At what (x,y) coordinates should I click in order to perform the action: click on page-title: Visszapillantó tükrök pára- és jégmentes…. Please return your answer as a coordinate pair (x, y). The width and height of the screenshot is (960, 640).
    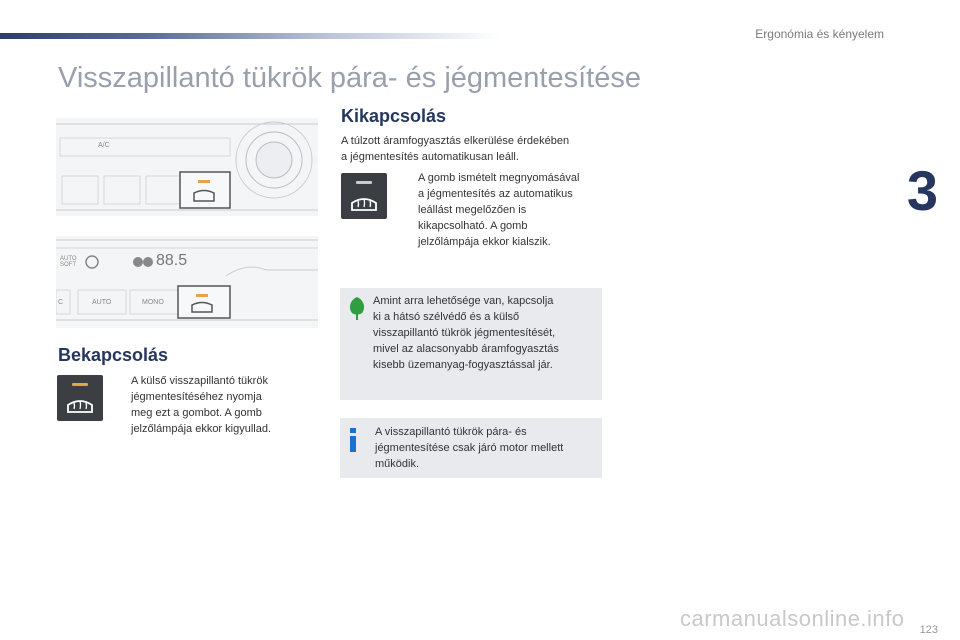
    Looking at the image, I should click on (349, 78).